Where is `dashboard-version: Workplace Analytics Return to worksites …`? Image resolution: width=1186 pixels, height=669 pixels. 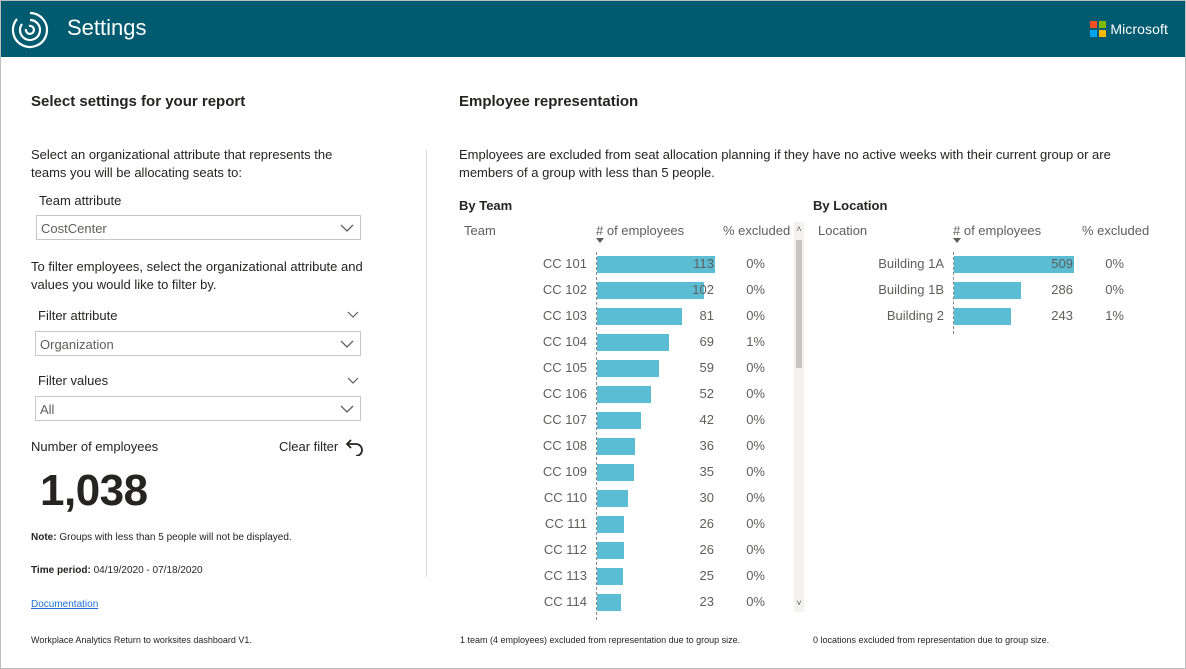
dashboard-version: Workplace Analytics Return to worksites … is located at coordinates (141, 640).